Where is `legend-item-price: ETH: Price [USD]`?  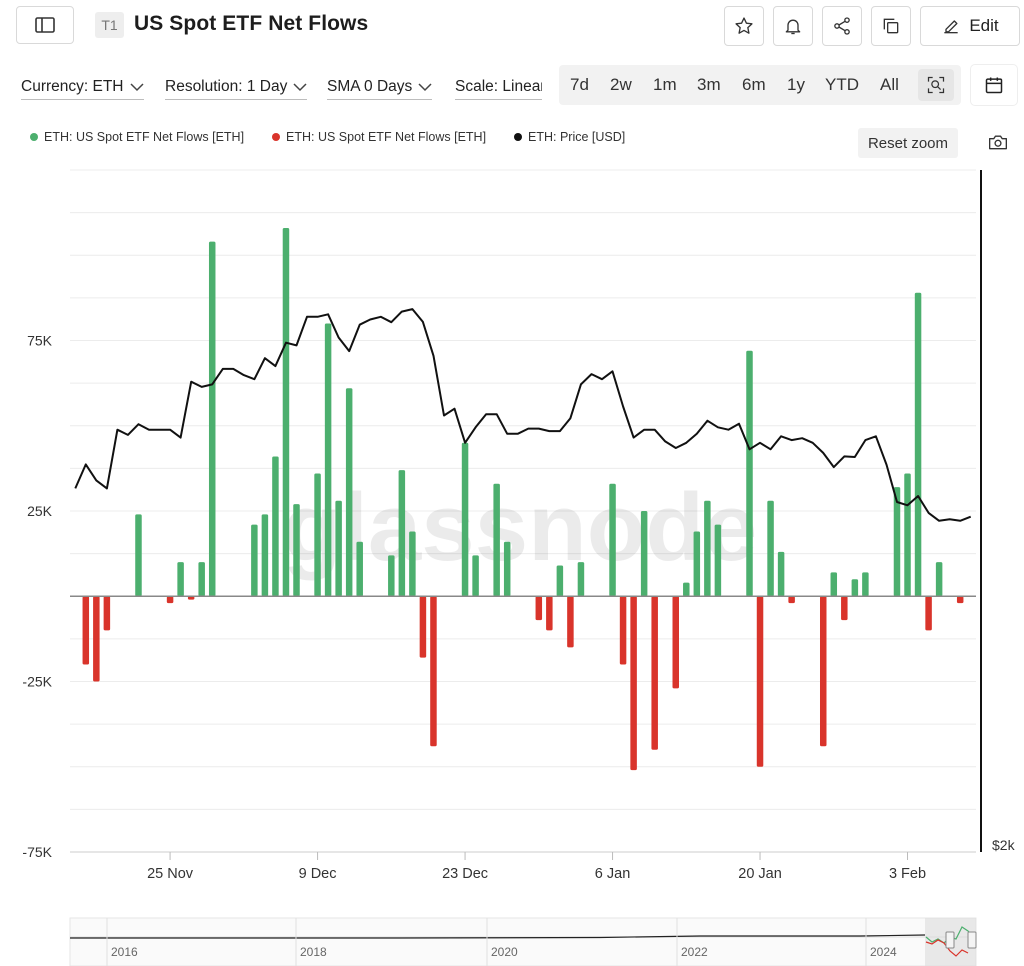
legend-item-price: ETH: Price [USD] is located at coordinates (569, 137).